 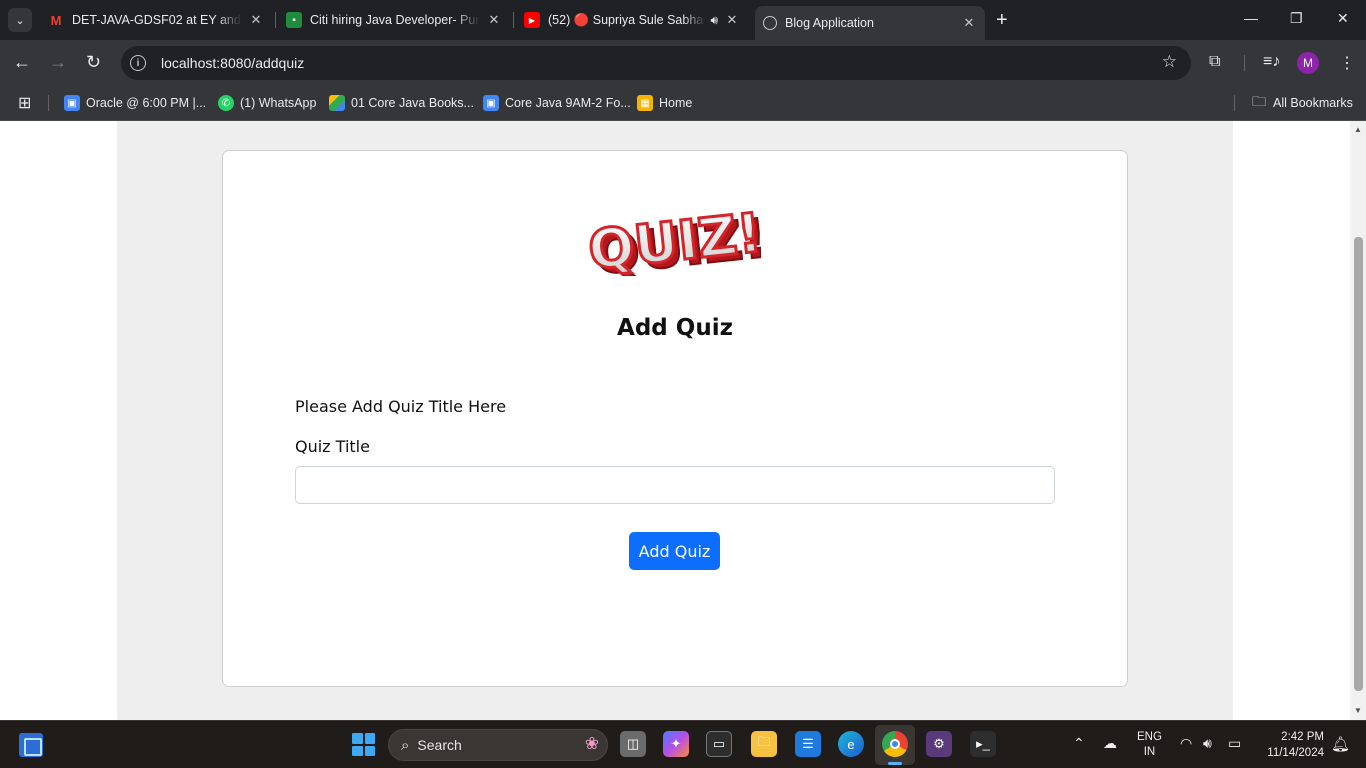 What do you see at coordinates (294, 20) in the screenshot?
I see `green-doc-icon: ▪` at bounding box center [294, 20].